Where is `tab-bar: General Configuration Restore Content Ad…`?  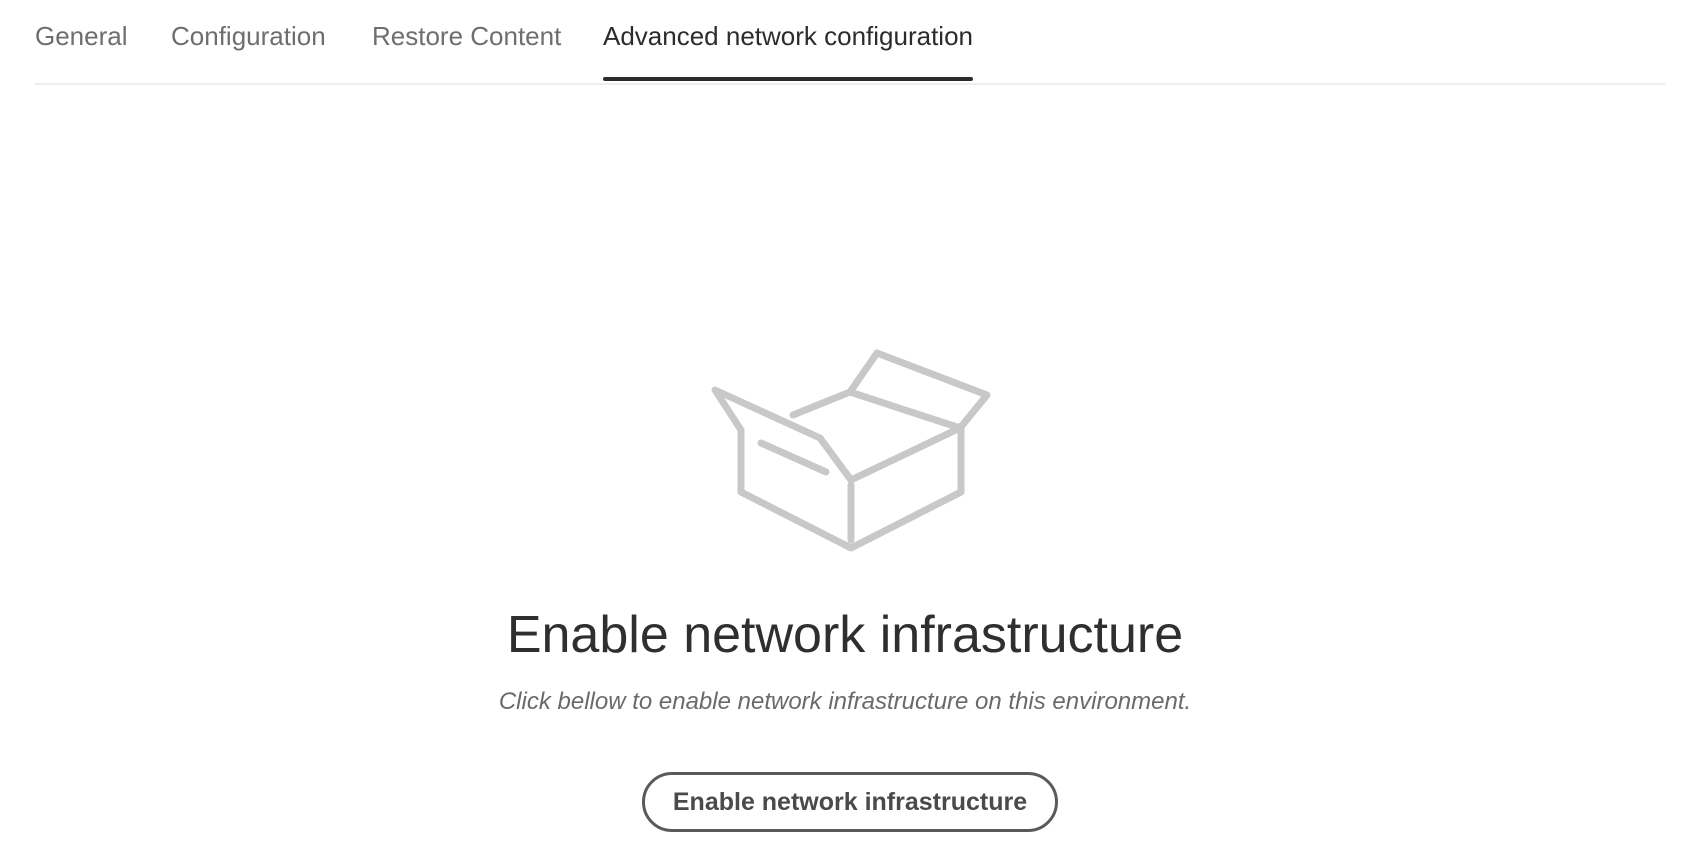
tab-bar: General Configuration Restore Content Ad… is located at coordinates (850, 42).